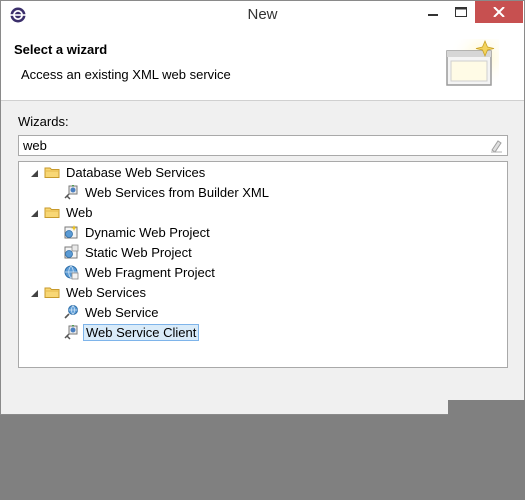 This screenshot has width=525, height=500. I want to click on static-web-project-icon, so click(71, 251).